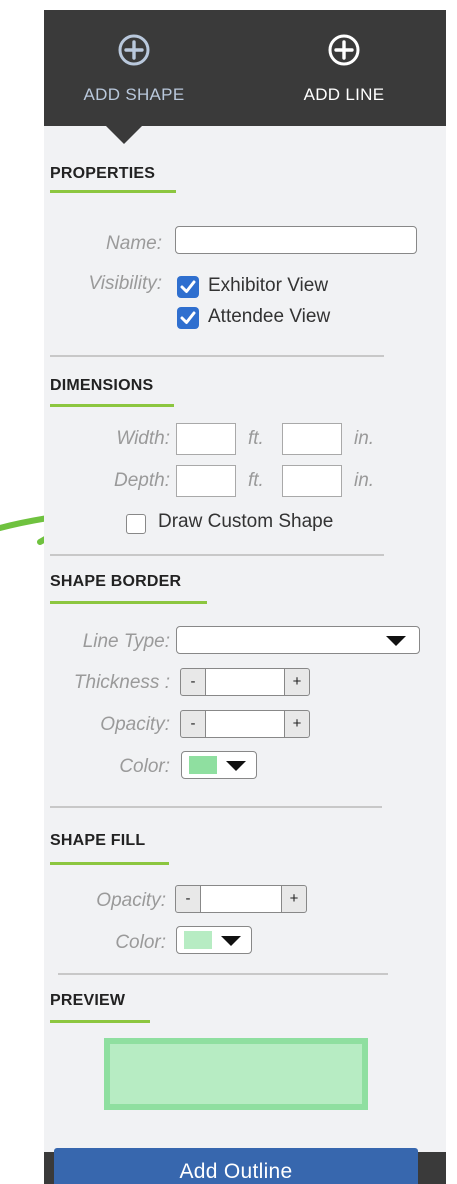 This screenshot has height=1184, width=457. I want to click on thickness-label: Thickness :, so click(121, 682).